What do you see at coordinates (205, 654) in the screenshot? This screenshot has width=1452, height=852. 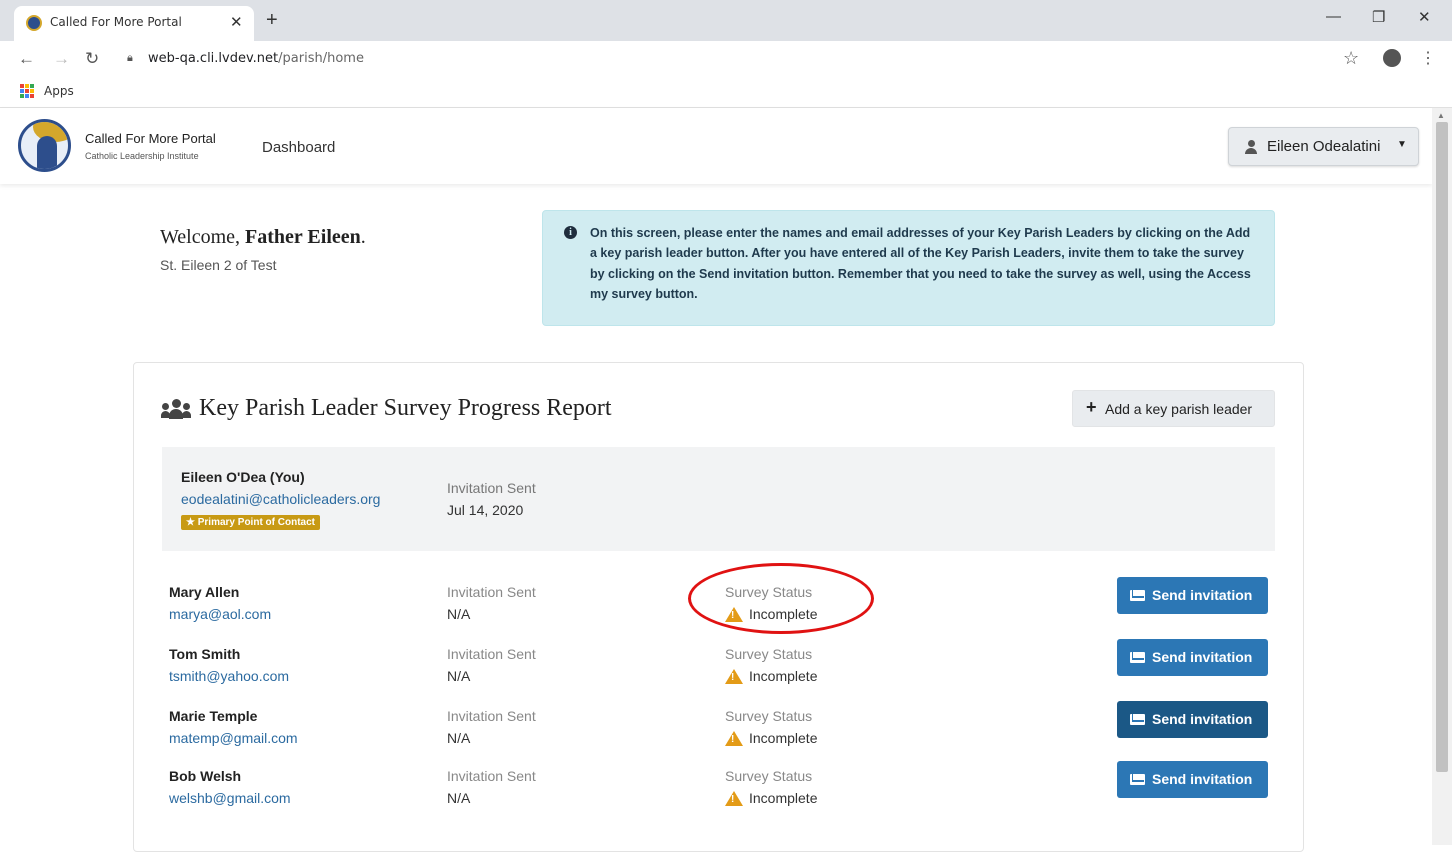 I see `leader-name: Tom Smith` at bounding box center [205, 654].